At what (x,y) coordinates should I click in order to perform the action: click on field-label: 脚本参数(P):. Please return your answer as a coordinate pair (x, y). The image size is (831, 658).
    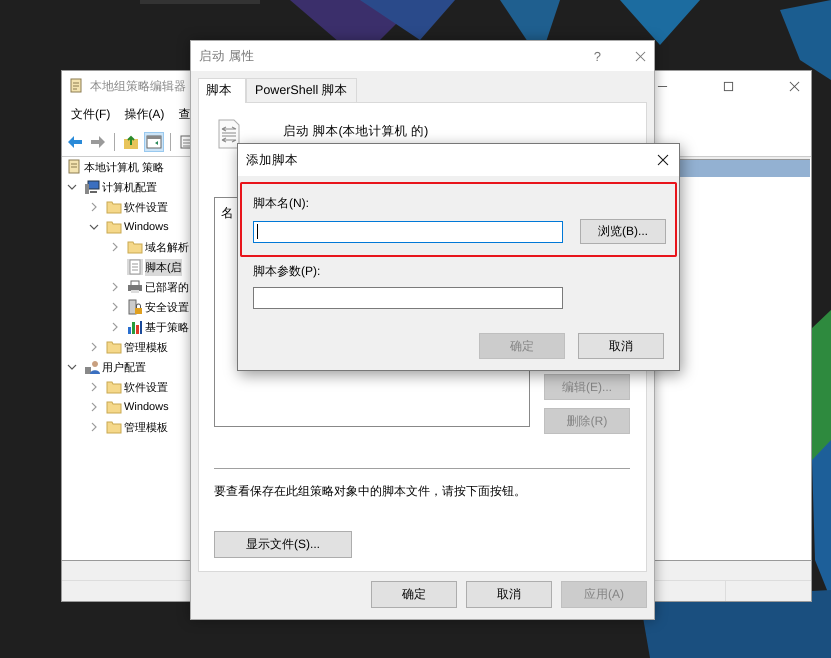
    Looking at the image, I should click on (287, 271).